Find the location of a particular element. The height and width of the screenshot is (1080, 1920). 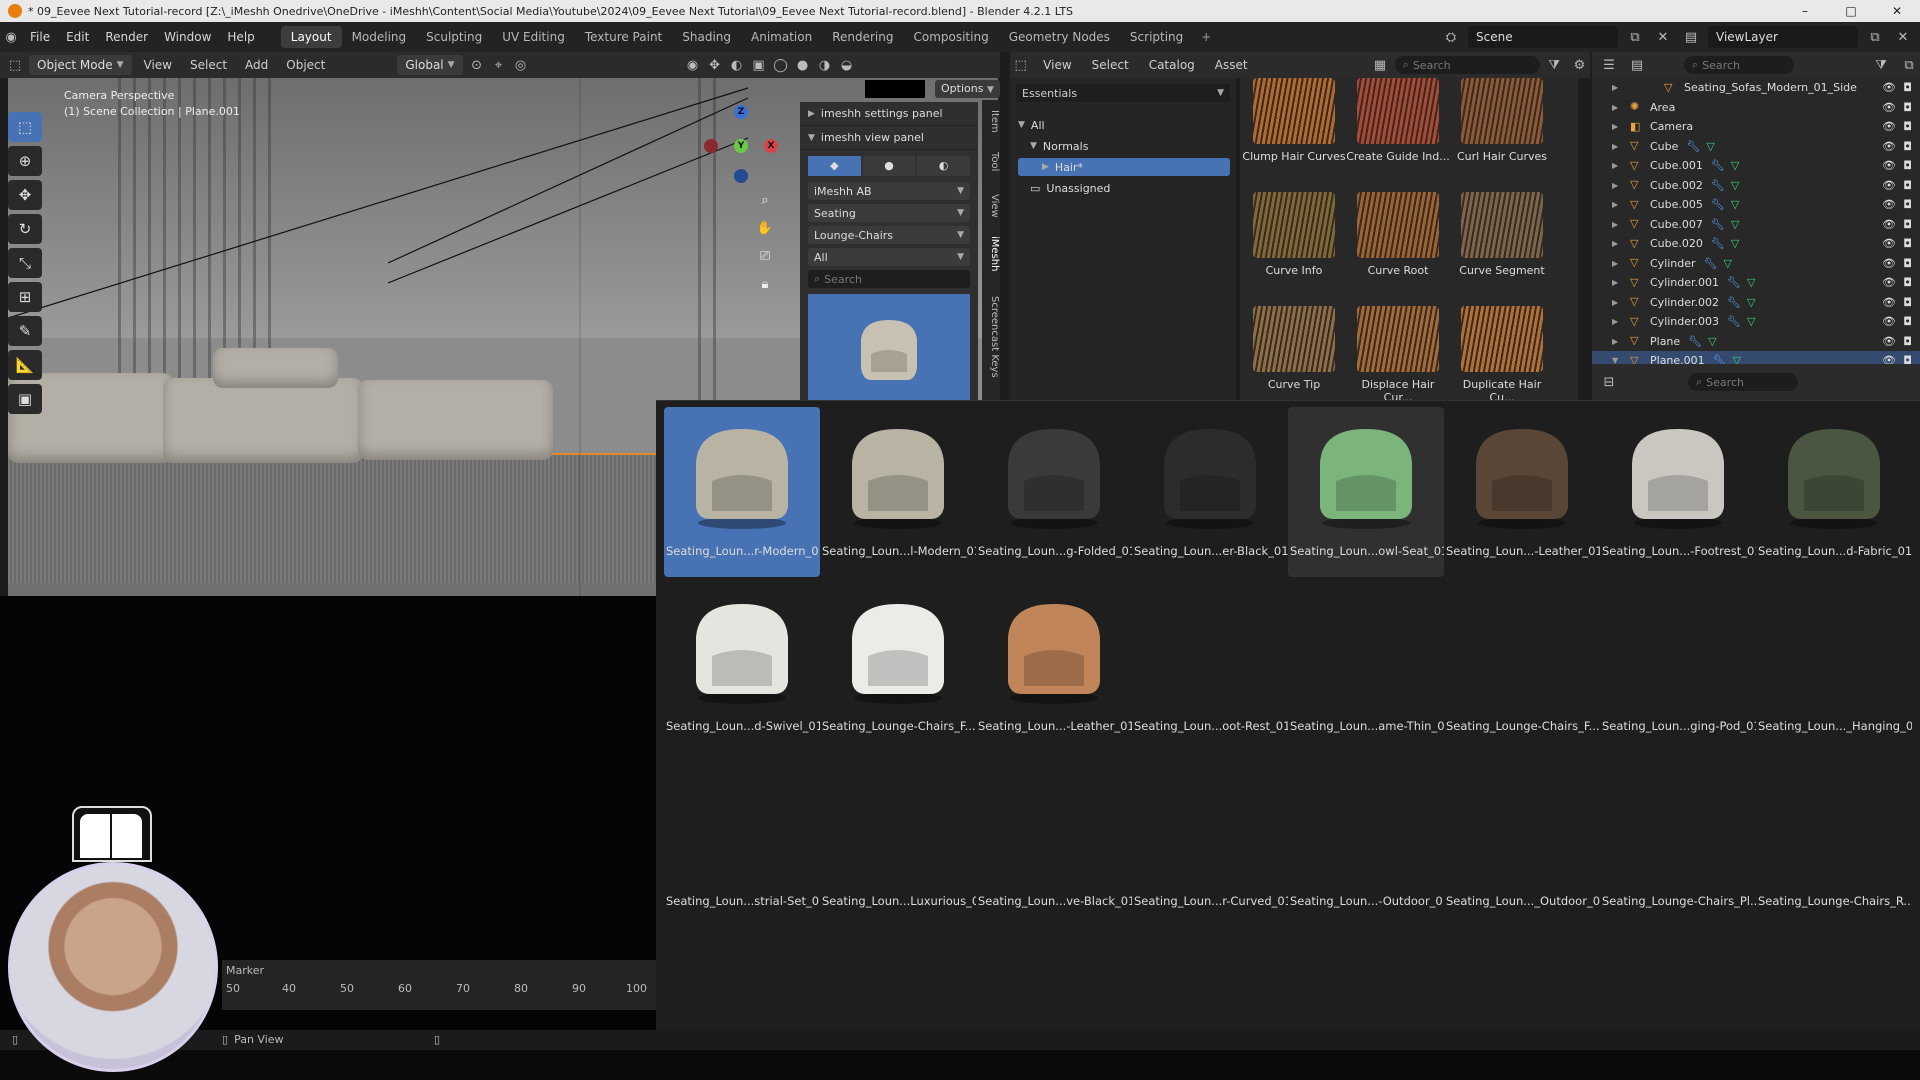

select-box-tool-icon: ⬚ is located at coordinates (25, 127).